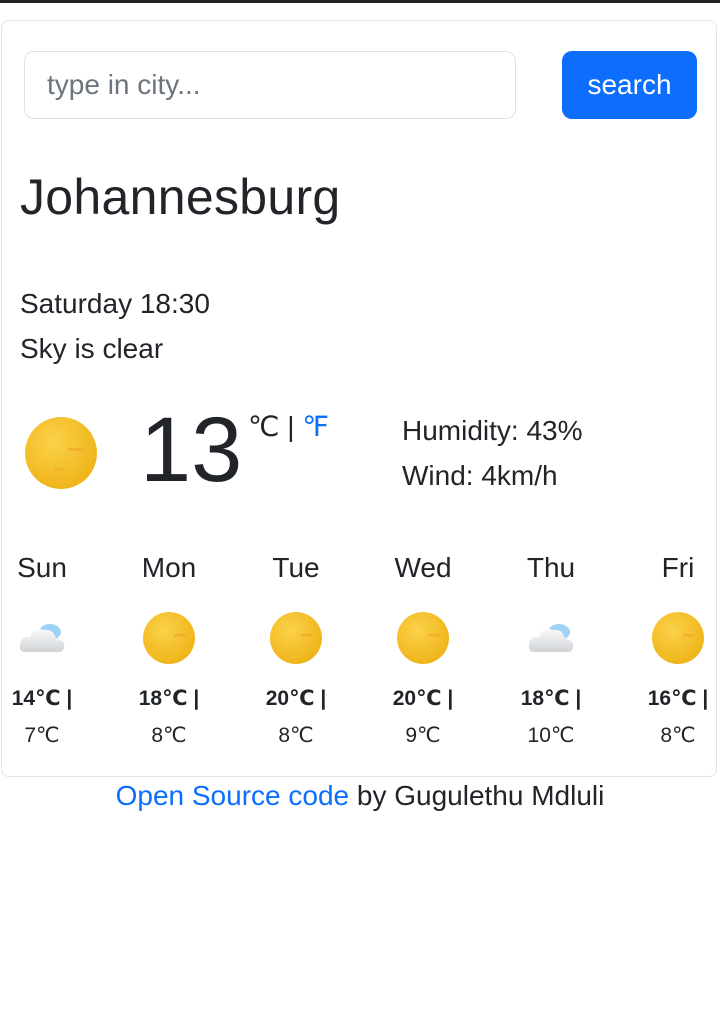 The width and height of the screenshot is (720, 1026). I want to click on celsius-unit: ℃, so click(264, 426).